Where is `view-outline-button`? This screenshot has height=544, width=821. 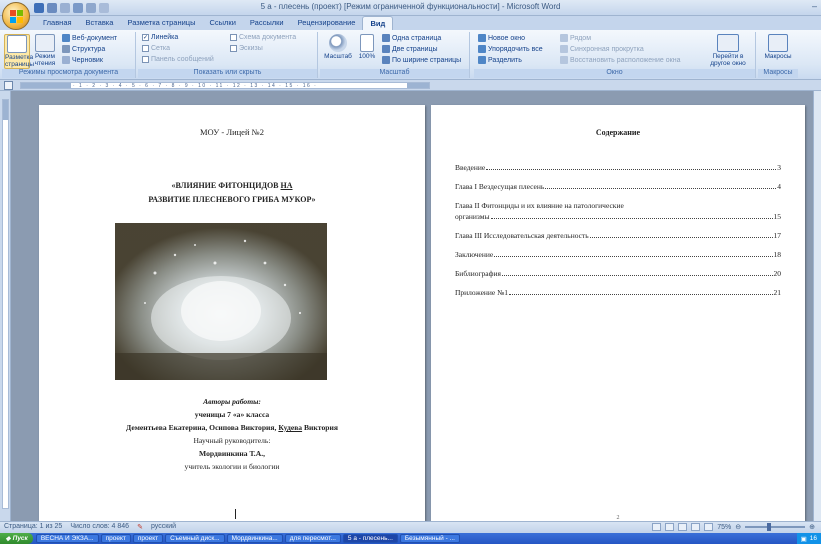
view-outline-button is located at coordinates (696, 527).